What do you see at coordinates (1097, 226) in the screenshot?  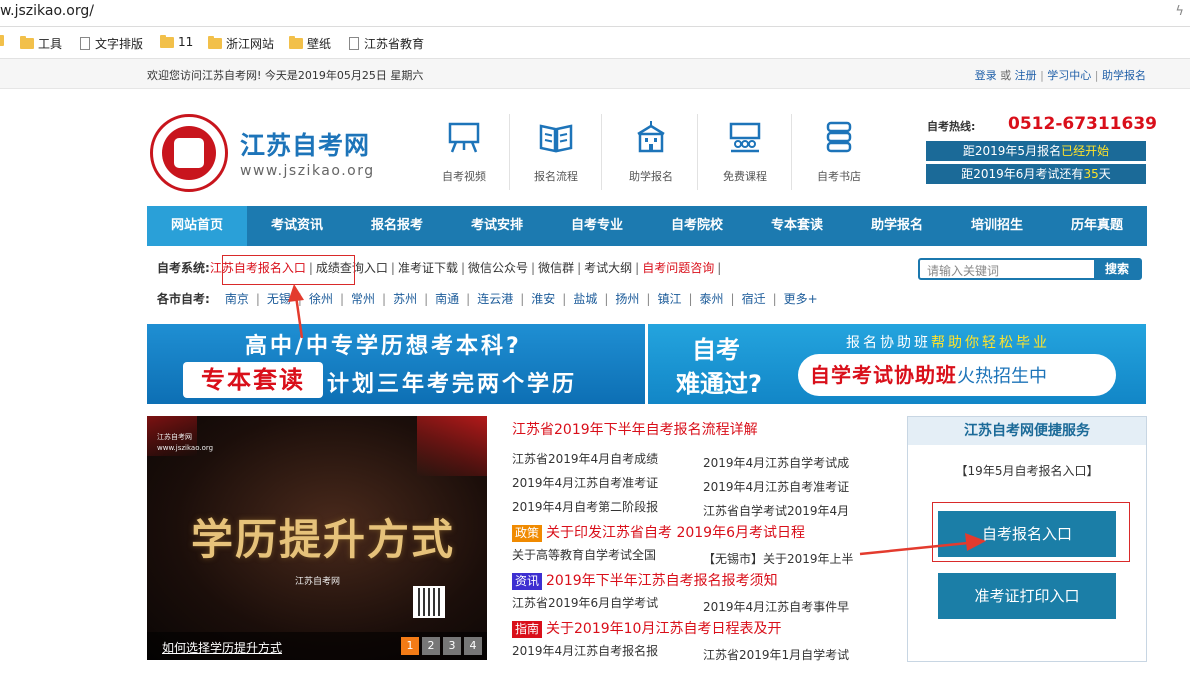 I see `nav-past-papers: 历年真题` at bounding box center [1097, 226].